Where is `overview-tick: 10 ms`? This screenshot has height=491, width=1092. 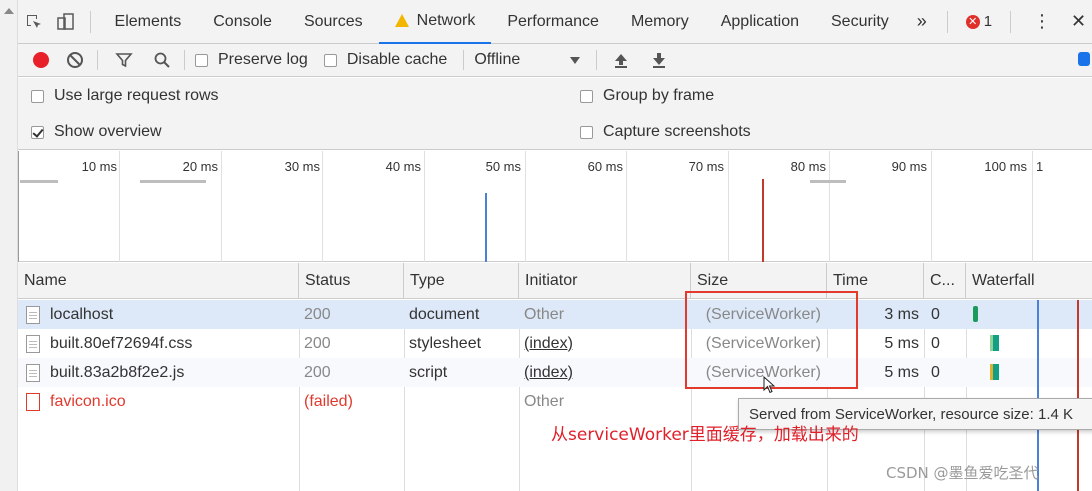
overview-tick: 10 ms is located at coordinates (99, 166).